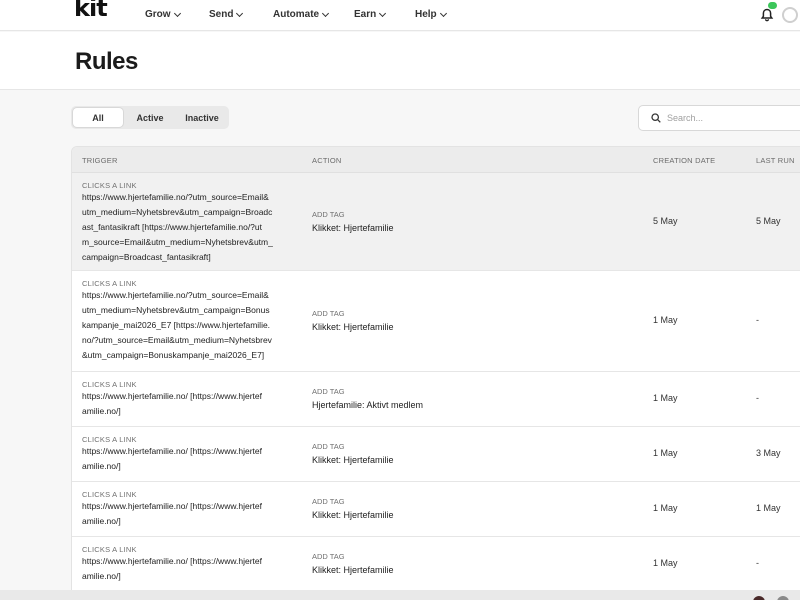 The width and height of the screenshot is (800, 600). I want to click on nav-grow-label: Grow, so click(158, 14).